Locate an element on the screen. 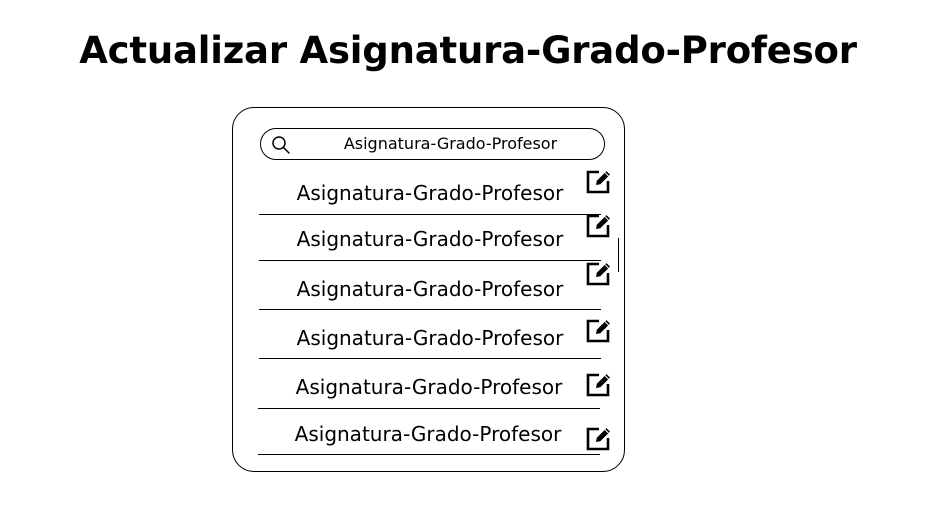  search-input: Asignatura-Grado-Profesor is located at coordinates (432, 144).